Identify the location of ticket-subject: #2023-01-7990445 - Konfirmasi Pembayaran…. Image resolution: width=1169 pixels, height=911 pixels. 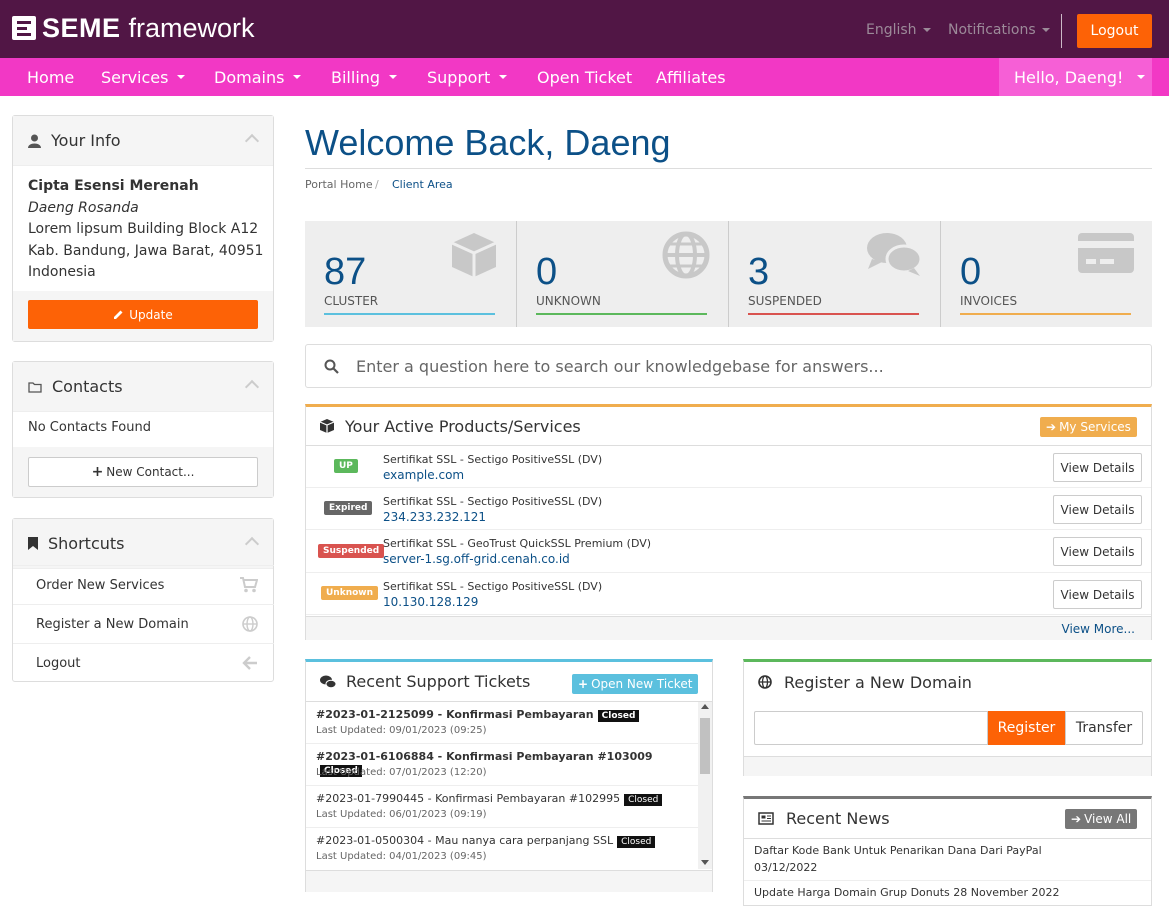
(468, 798).